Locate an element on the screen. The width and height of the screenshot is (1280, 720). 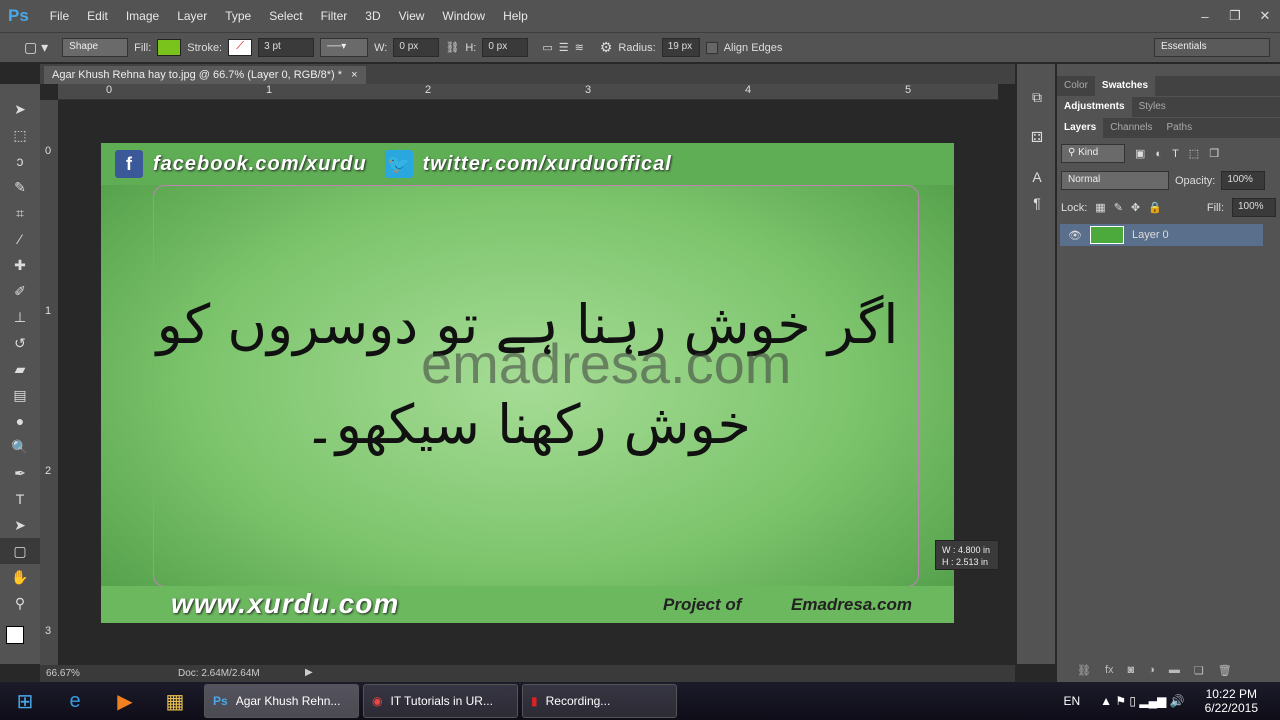
gear-icon: ⚙ is located at coordinates (606, 47).